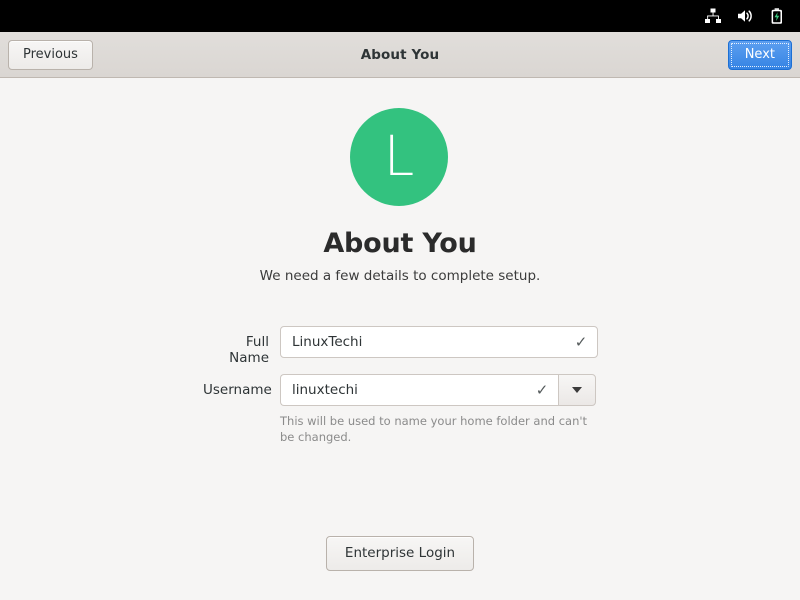 This screenshot has width=800, height=600. I want to click on avatar: L, so click(399, 157).